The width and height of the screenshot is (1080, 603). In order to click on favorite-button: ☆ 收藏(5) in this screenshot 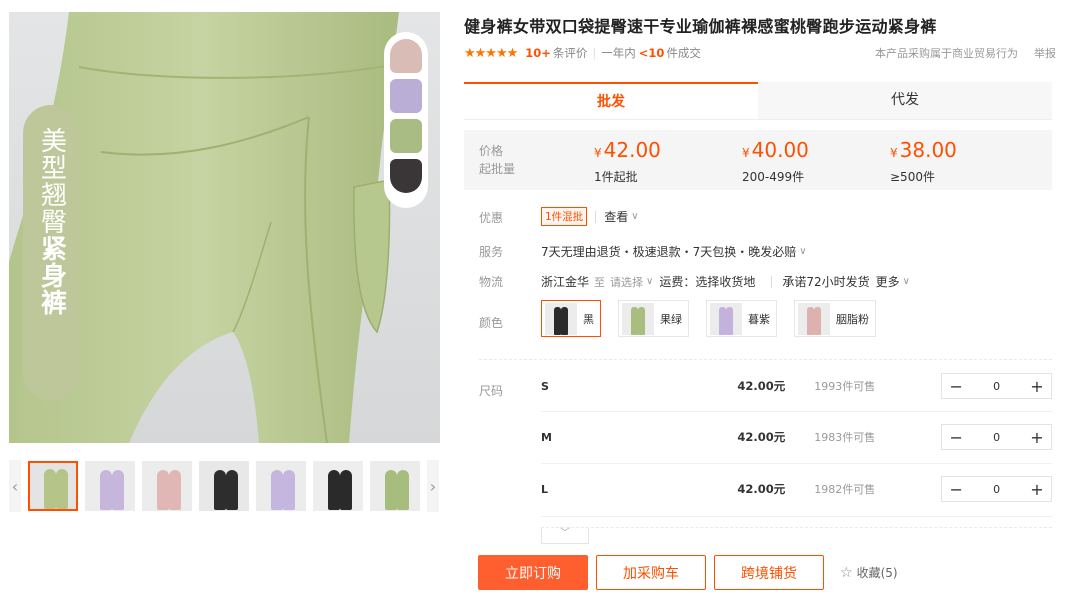, I will do `click(869, 572)`.